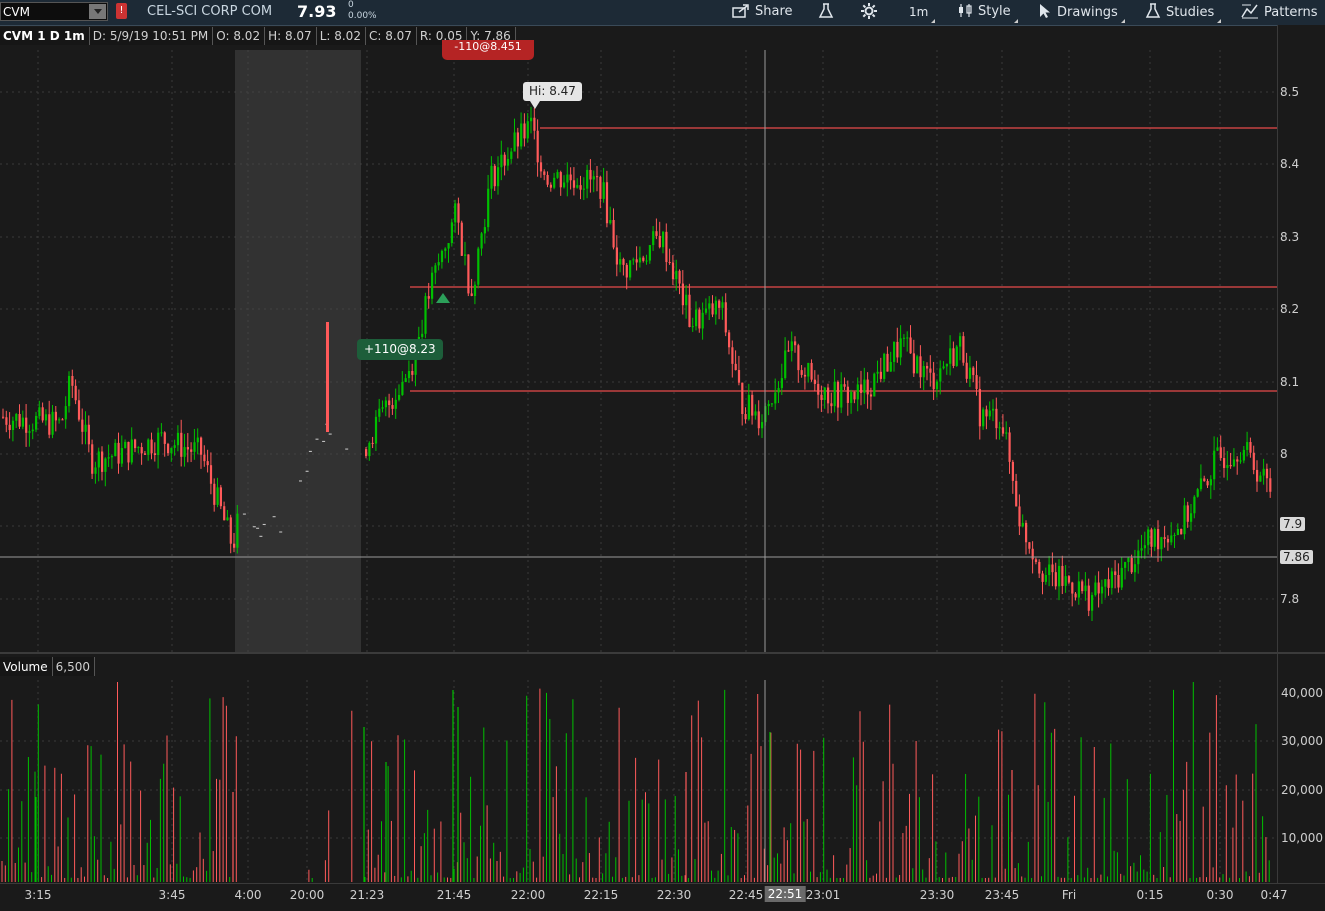 This screenshot has height=911, width=1325. Describe the element at coordinates (488, 50) in the screenshot. I see `sell-fill-tag: -110@8.451` at that location.